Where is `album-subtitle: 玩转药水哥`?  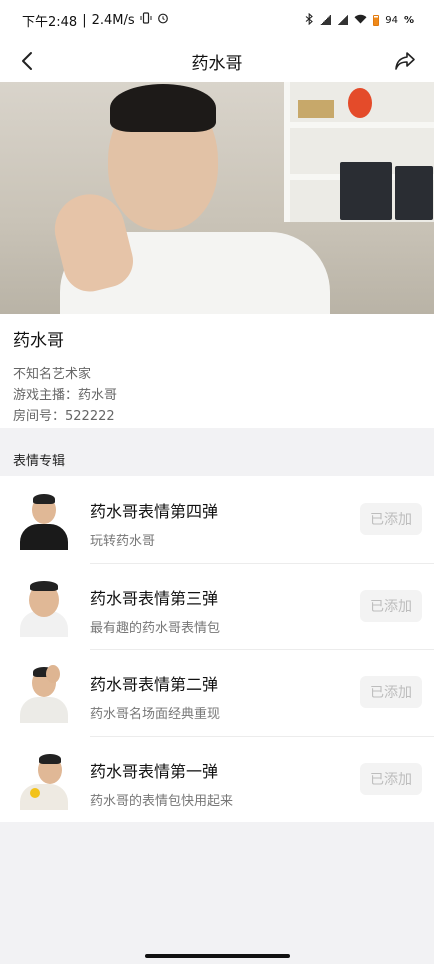
album-subtitle: 玩转药水哥 is located at coordinates (123, 541).